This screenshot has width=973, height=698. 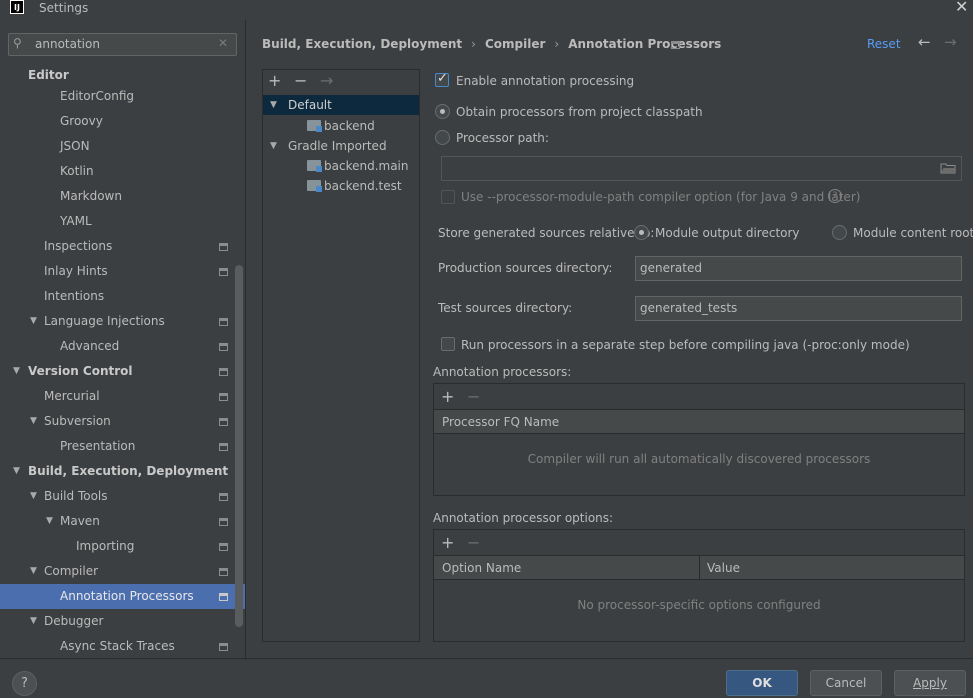 I want to click on add-processor-button: +, so click(x=447, y=397).